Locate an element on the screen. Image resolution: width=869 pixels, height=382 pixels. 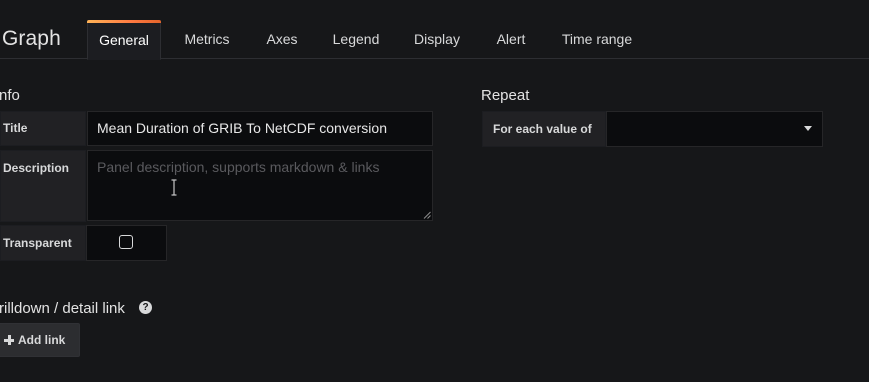
add-link-label: Add link is located at coordinates (42, 340).